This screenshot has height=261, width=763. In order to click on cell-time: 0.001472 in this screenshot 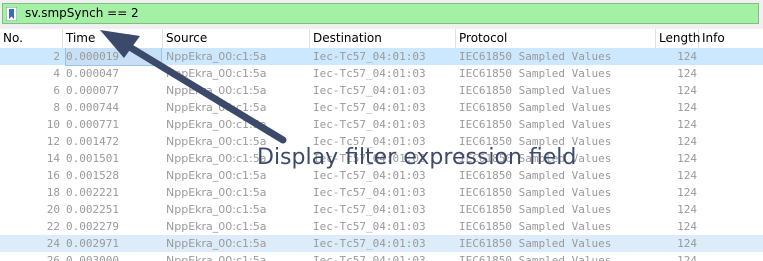, I will do `click(92, 141)`.